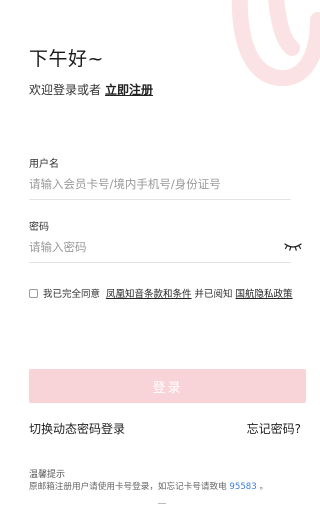  Describe the element at coordinates (293, 246) in the screenshot. I see `eye-closed-icon` at that location.